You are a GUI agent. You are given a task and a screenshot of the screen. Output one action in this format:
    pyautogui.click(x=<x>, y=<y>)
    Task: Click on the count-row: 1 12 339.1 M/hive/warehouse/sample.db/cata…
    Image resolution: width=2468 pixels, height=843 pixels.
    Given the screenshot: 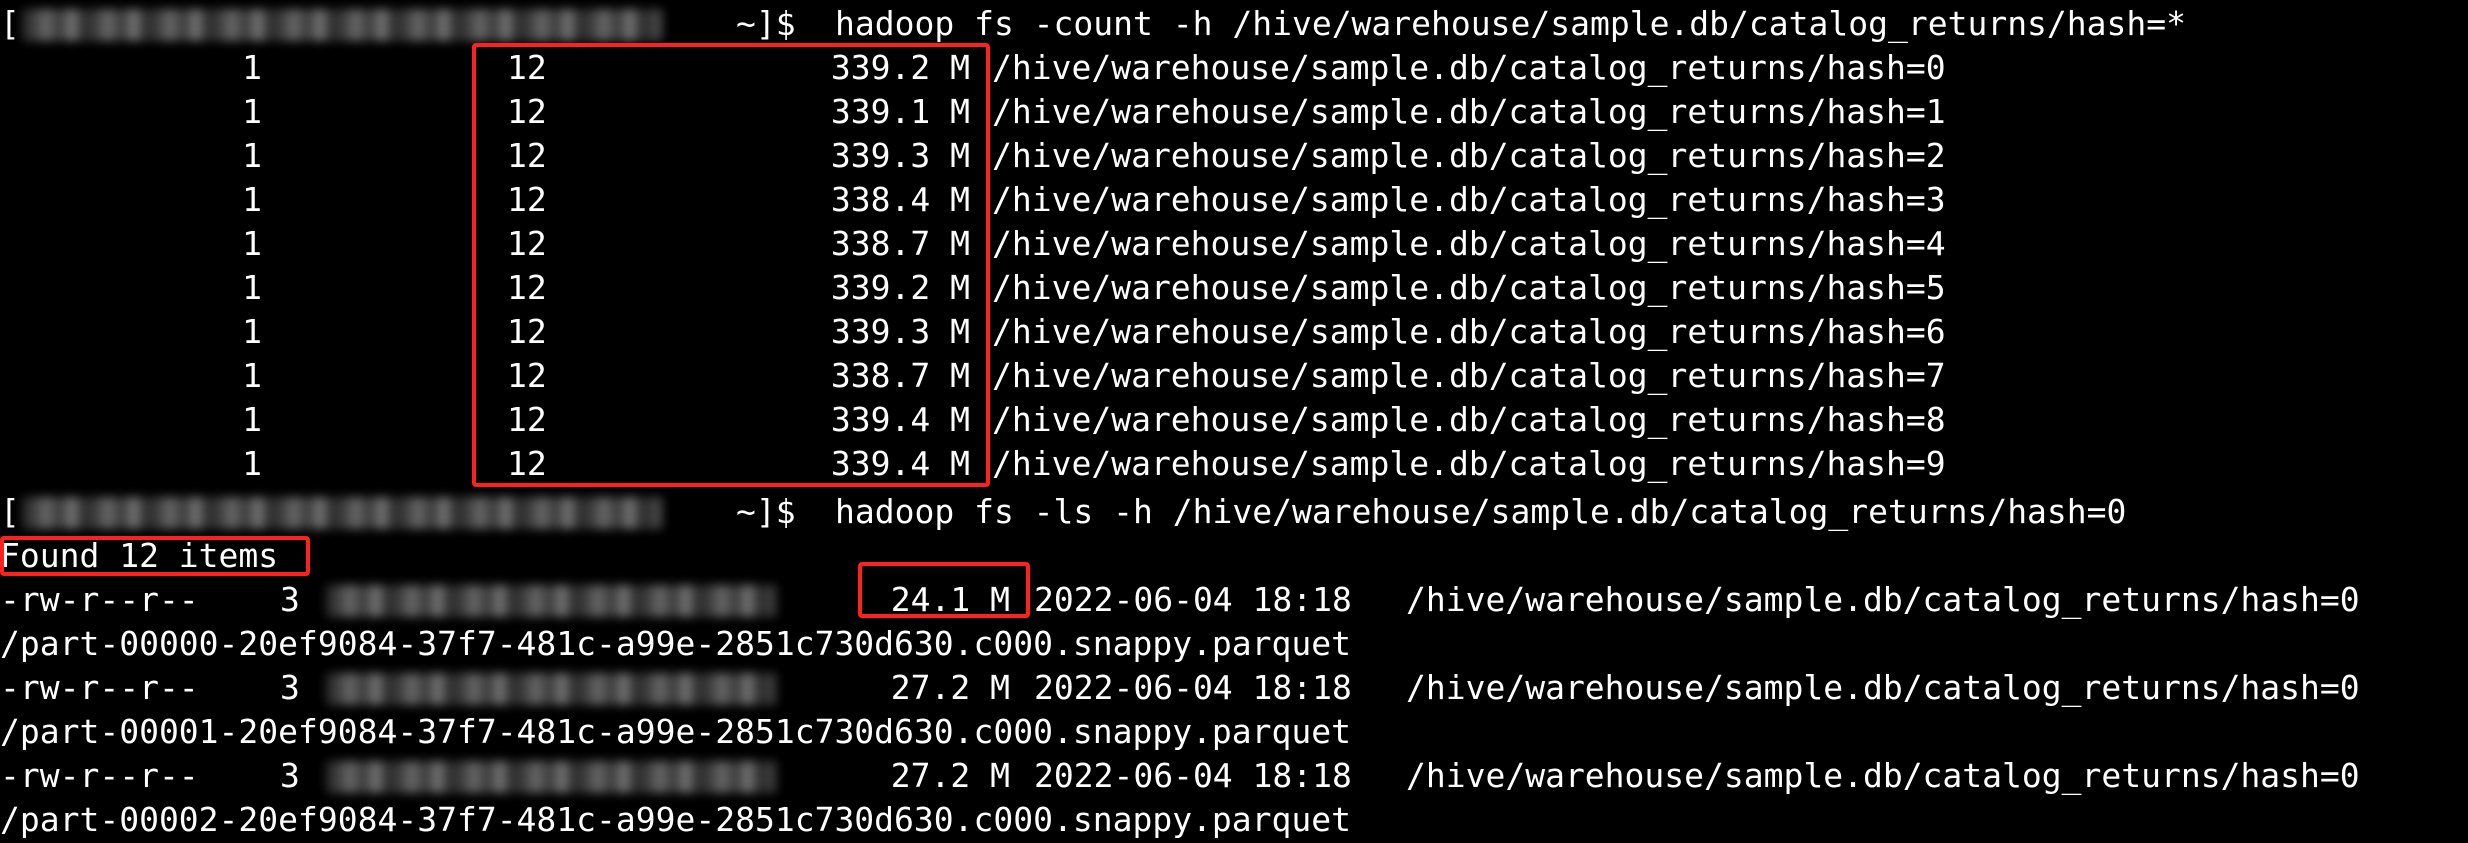 What is the action you would take?
    pyautogui.click(x=1234, y=112)
    